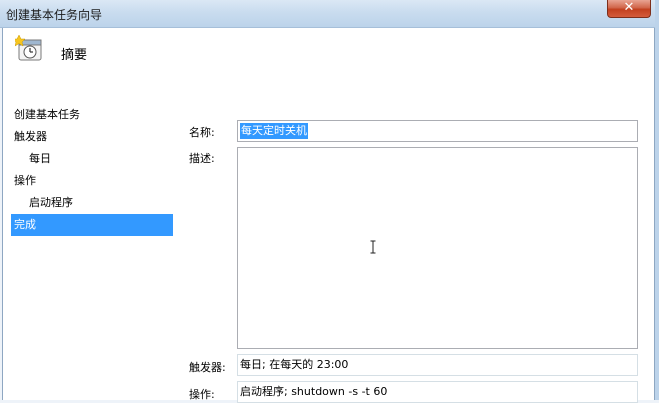 The width and height of the screenshot is (659, 403). What do you see at coordinates (92, 115) in the screenshot?
I see `nav-step-create-basic-task: 创建基本任务` at bounding box center [92, 115].